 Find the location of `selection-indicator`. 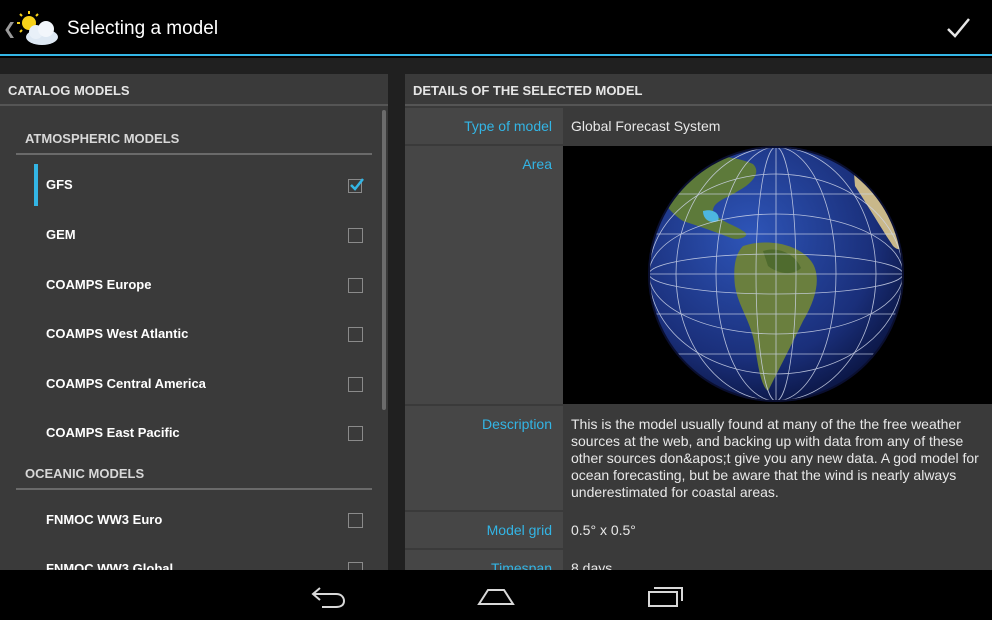

selection-indicator is located at coordinates (36, 185).